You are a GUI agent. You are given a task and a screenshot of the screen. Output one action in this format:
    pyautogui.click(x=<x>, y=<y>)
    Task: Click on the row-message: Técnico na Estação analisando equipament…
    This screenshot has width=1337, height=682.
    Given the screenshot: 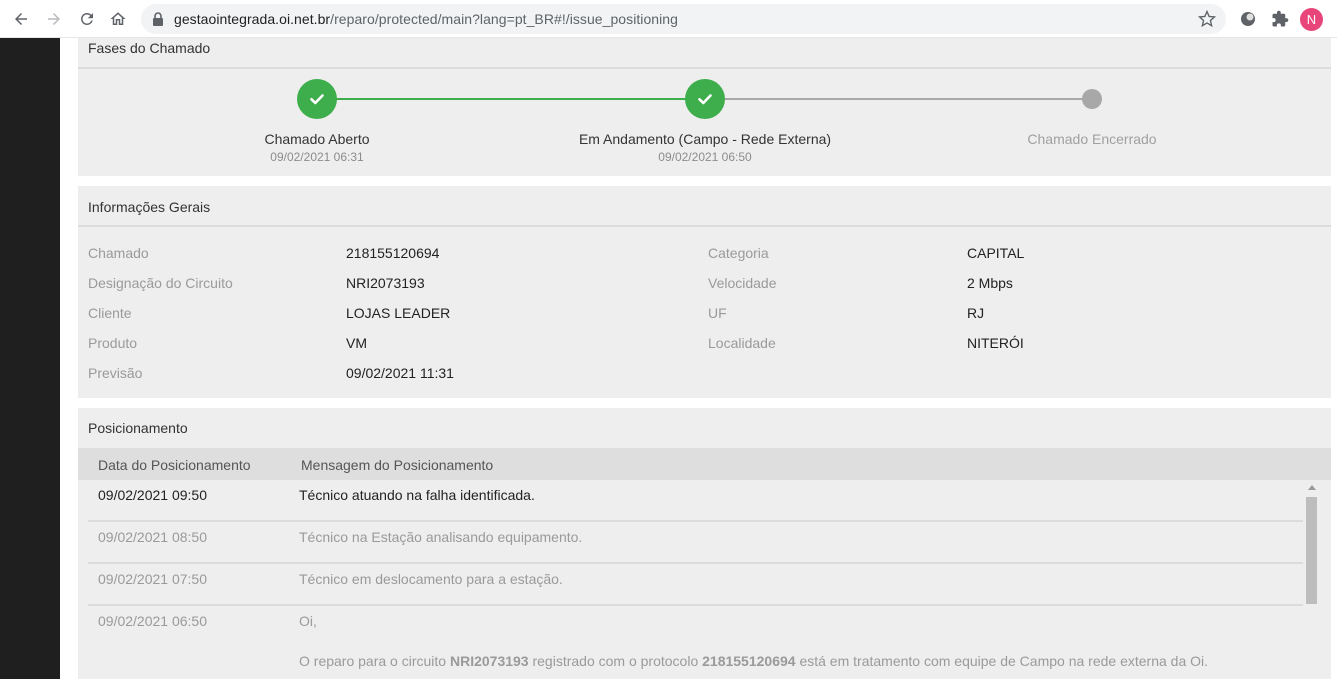 What is the action you would take?
    pyautogui.click(x=441, y=537)
    